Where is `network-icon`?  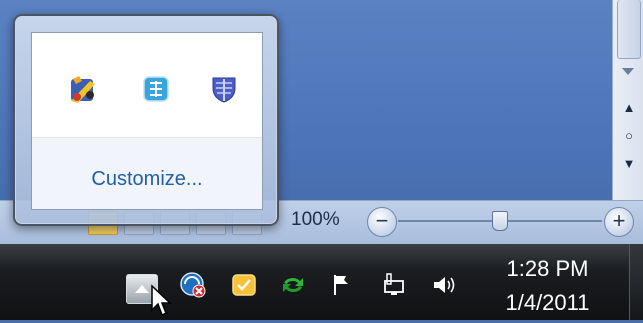
network-icon is located at coordinates (394, 285).